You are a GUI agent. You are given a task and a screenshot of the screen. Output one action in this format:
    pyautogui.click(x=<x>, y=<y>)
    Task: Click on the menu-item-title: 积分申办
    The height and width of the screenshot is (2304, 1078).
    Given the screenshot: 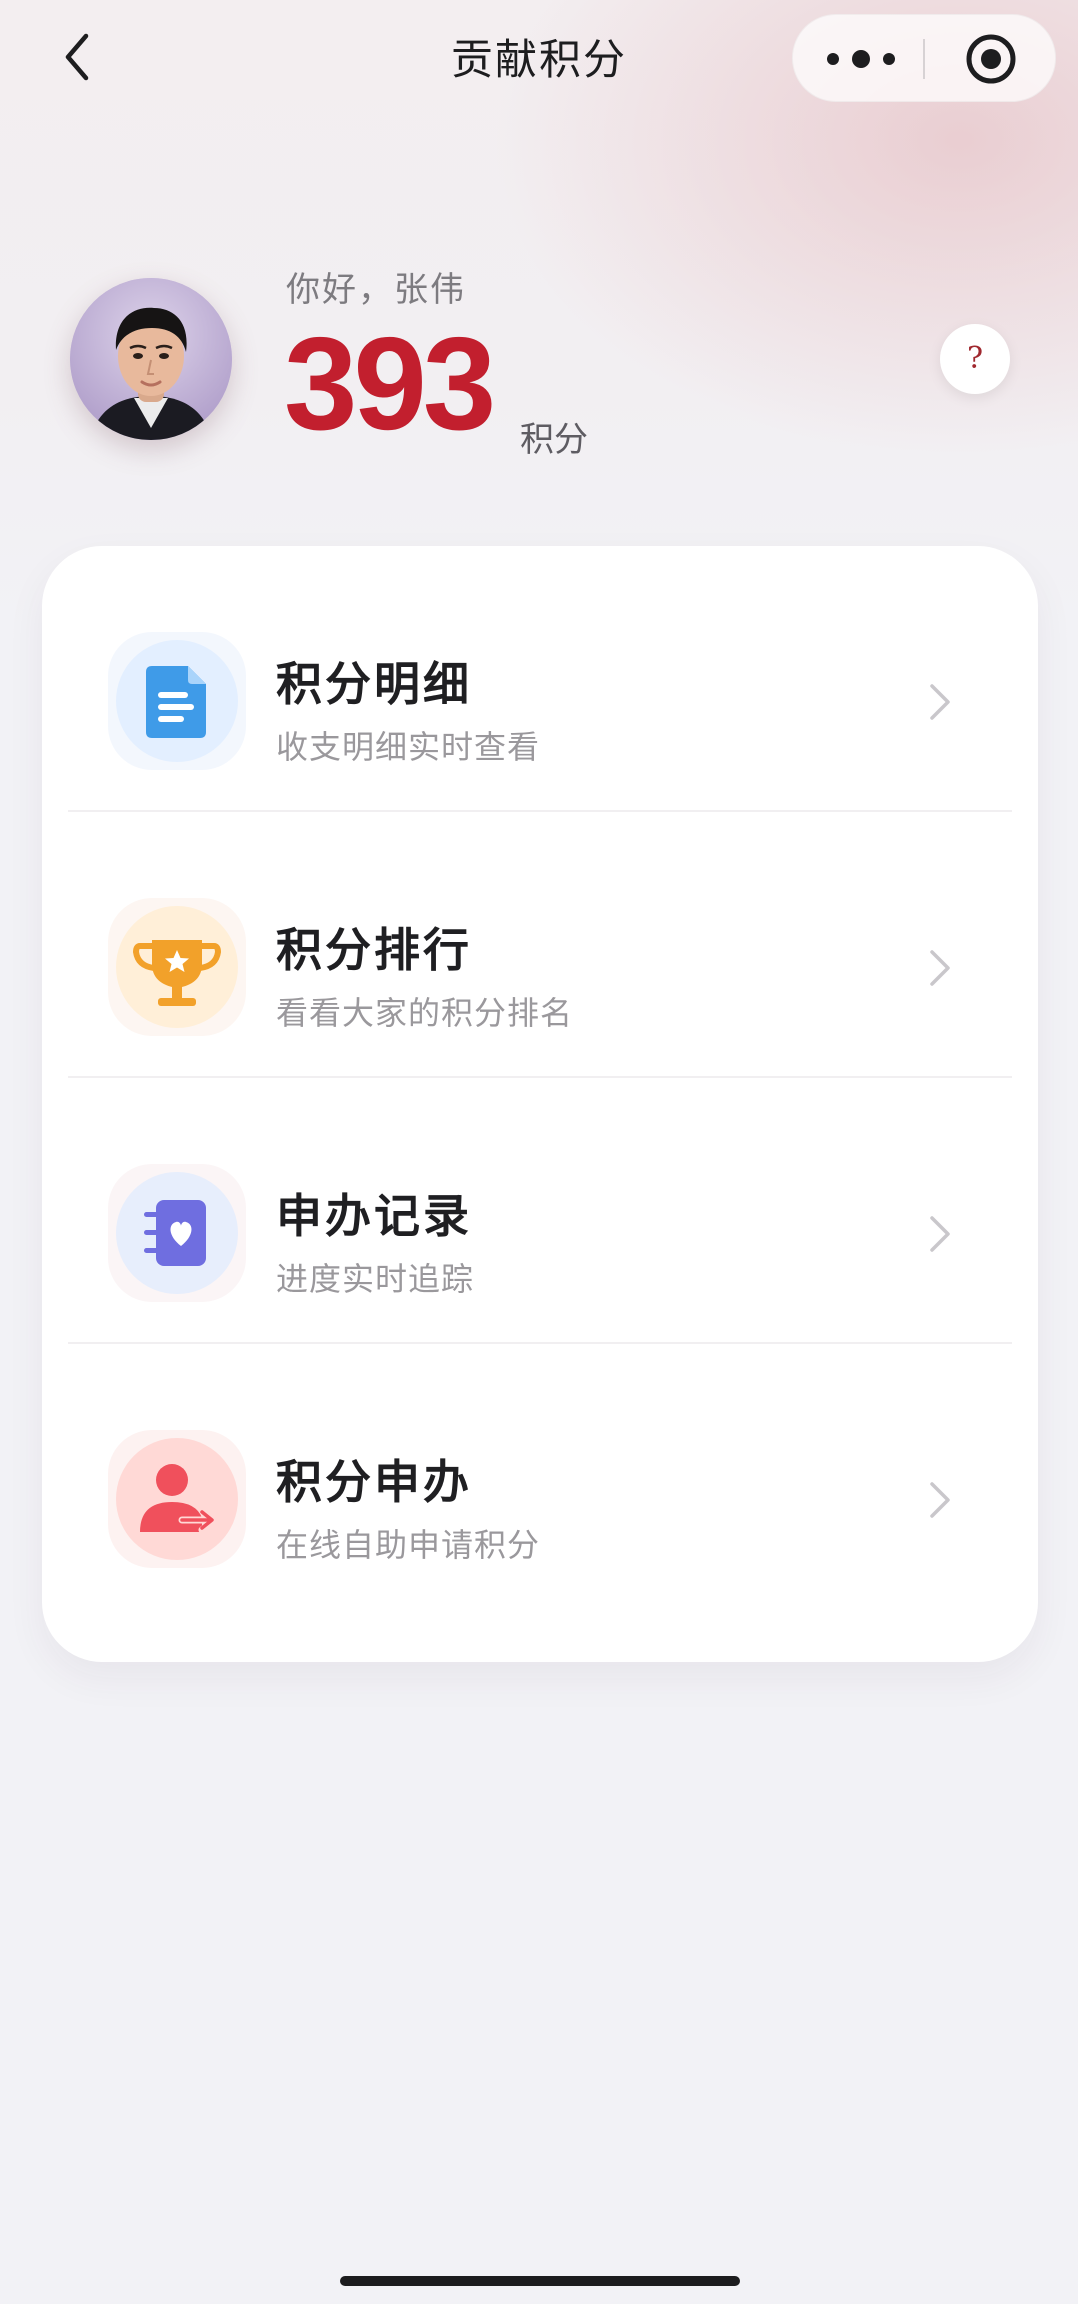 What is the action you would take?
    pyautogui.click(x=374, y=1482)
    